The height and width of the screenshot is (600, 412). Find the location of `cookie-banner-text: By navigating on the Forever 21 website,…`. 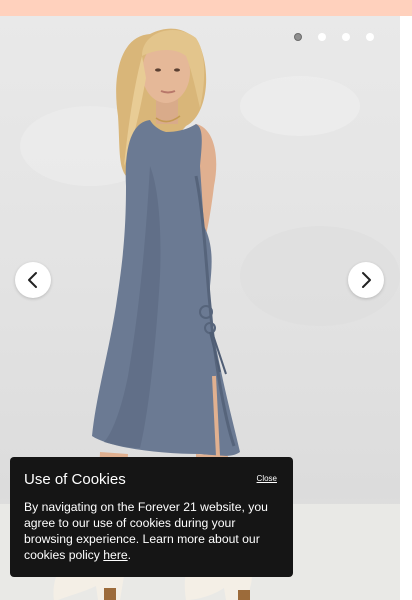

cookie-banner-text: By navigating on the Forever 21 website,… is located at coordinates (154, 531).